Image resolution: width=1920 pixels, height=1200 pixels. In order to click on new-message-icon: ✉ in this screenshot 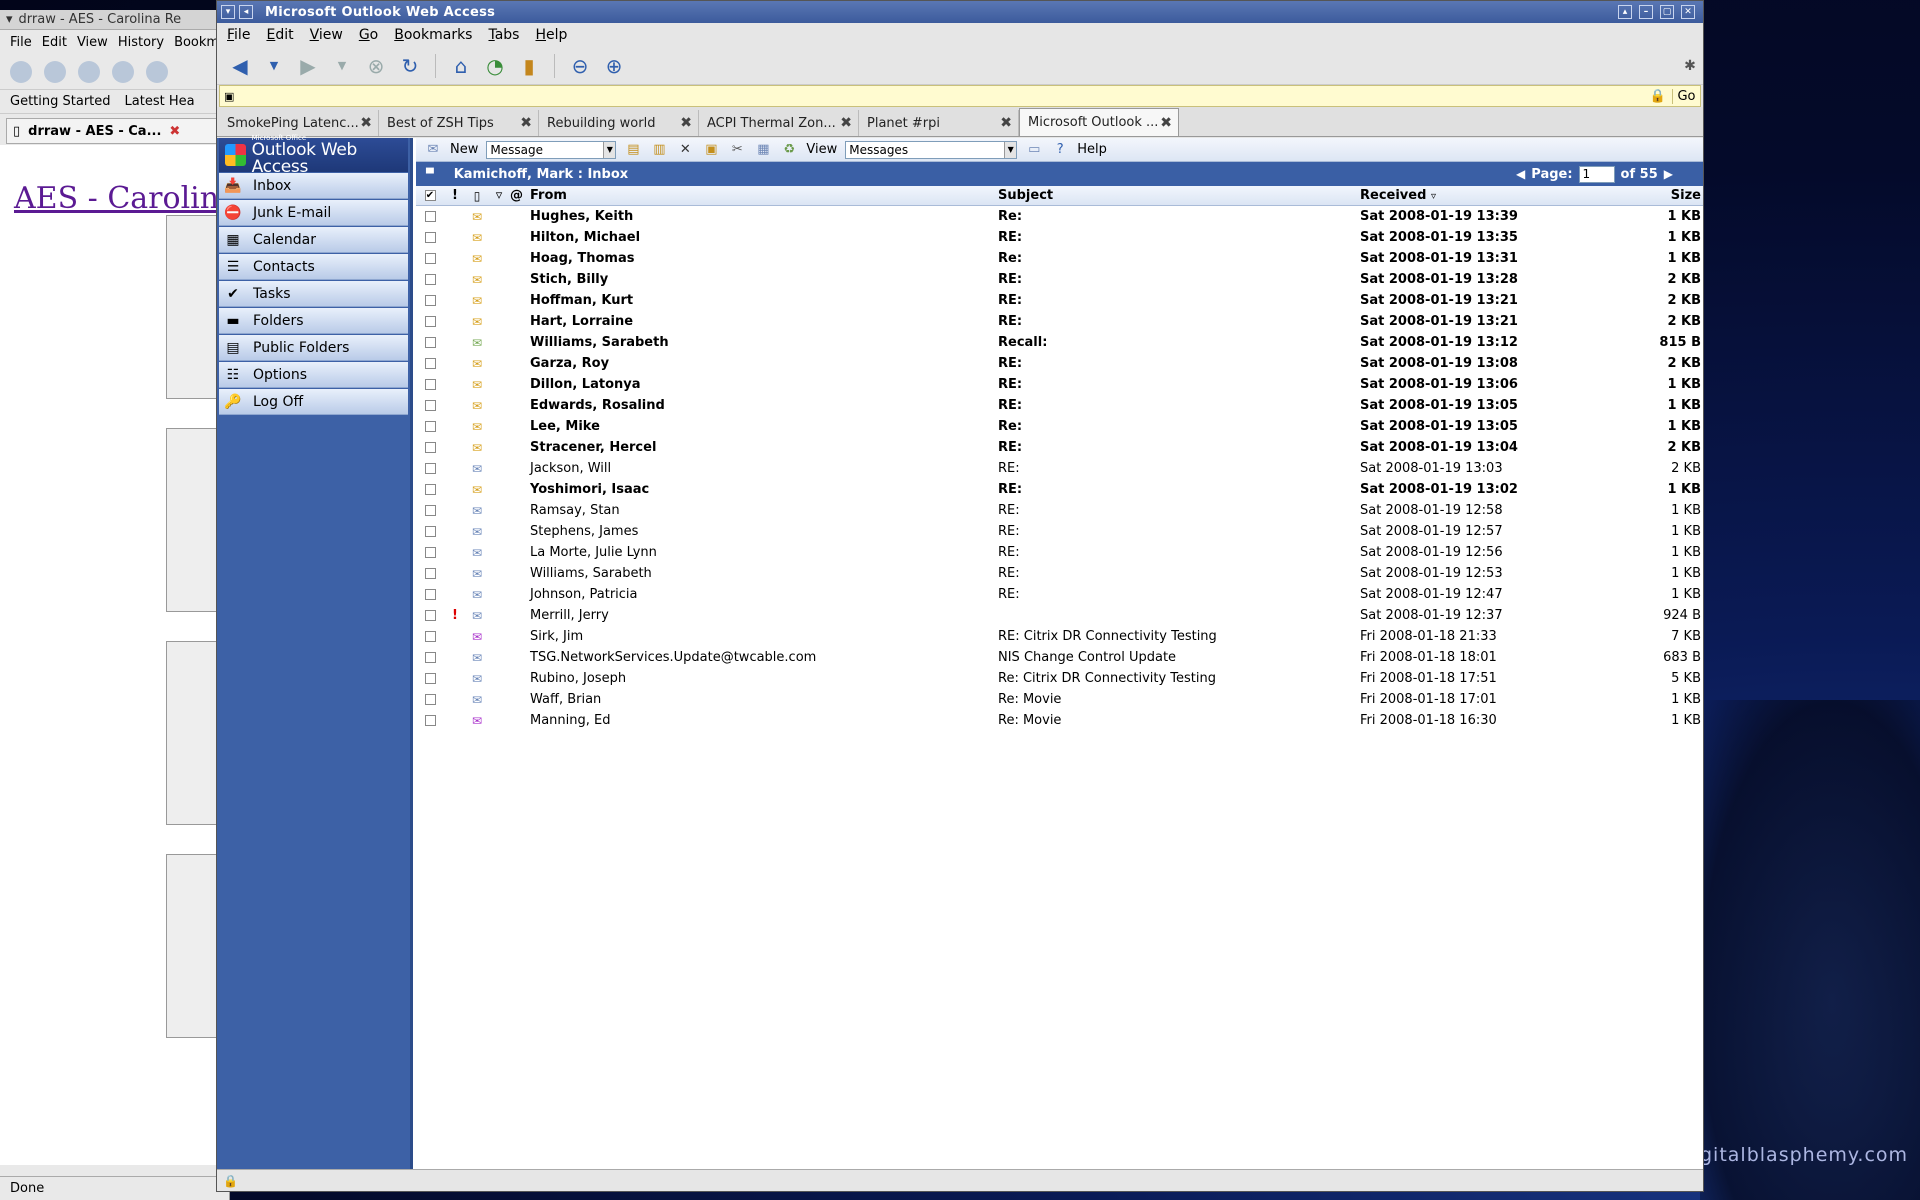, I will do `click(433, 150)`.